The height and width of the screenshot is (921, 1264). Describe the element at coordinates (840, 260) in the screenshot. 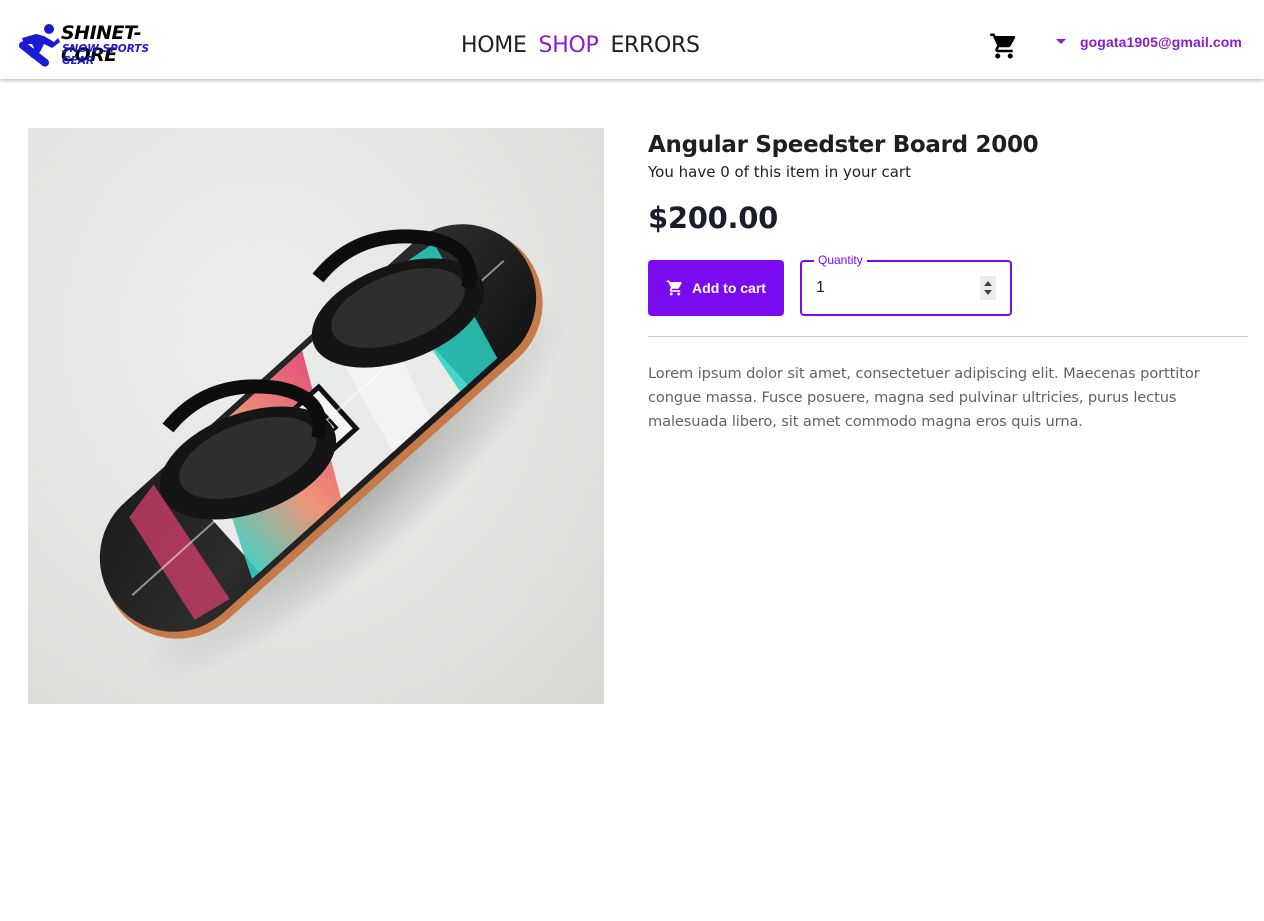

I see `quantity-label: Quantity` at that location.